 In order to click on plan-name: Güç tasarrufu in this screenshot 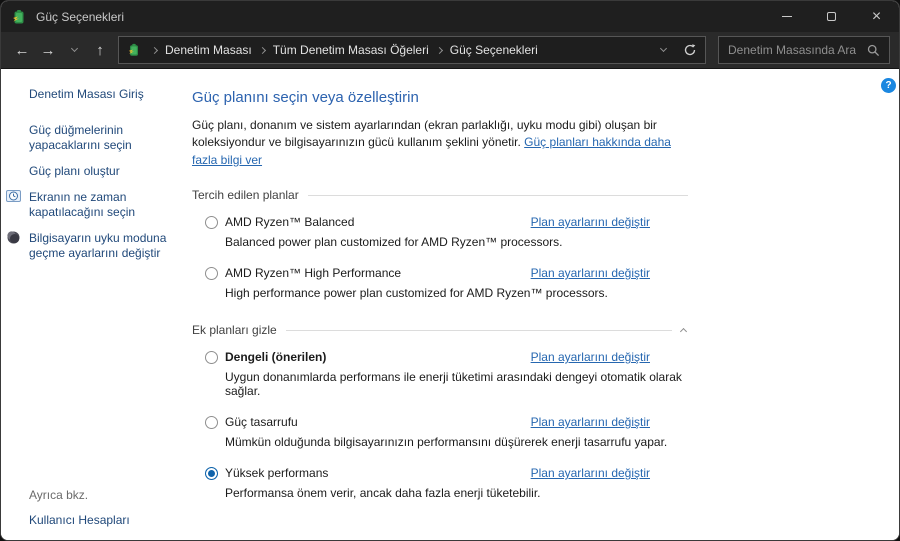, I will do `click(261, 422)`.